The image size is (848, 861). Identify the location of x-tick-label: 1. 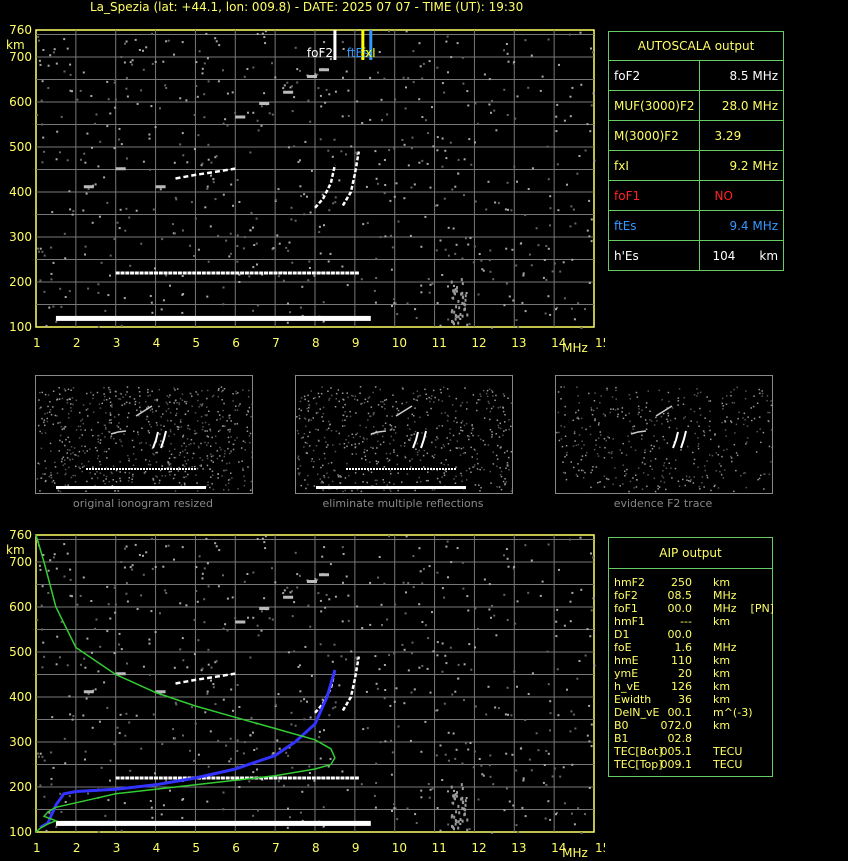
(37, 343).